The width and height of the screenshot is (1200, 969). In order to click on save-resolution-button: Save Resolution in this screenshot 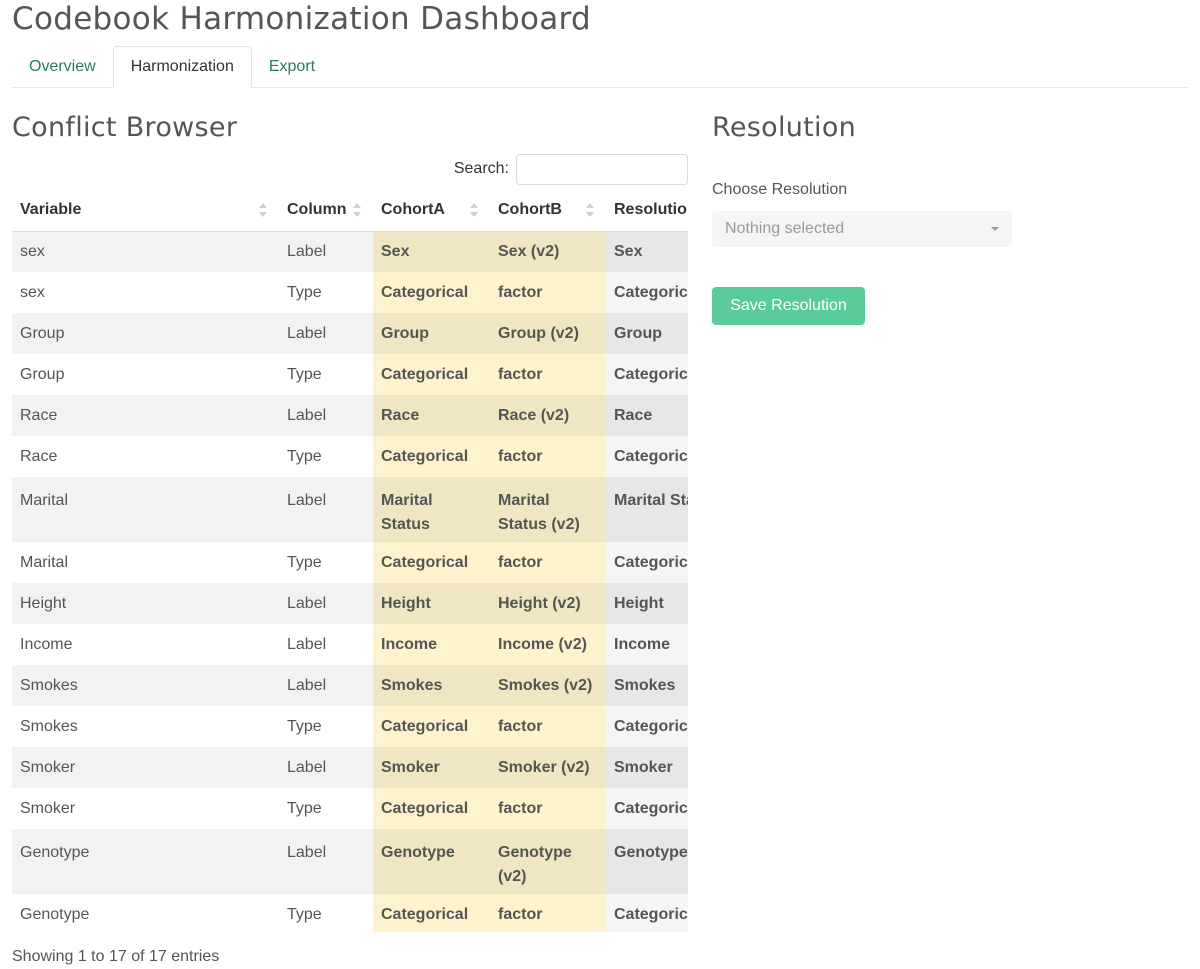, I will do `click(788, 306)`.